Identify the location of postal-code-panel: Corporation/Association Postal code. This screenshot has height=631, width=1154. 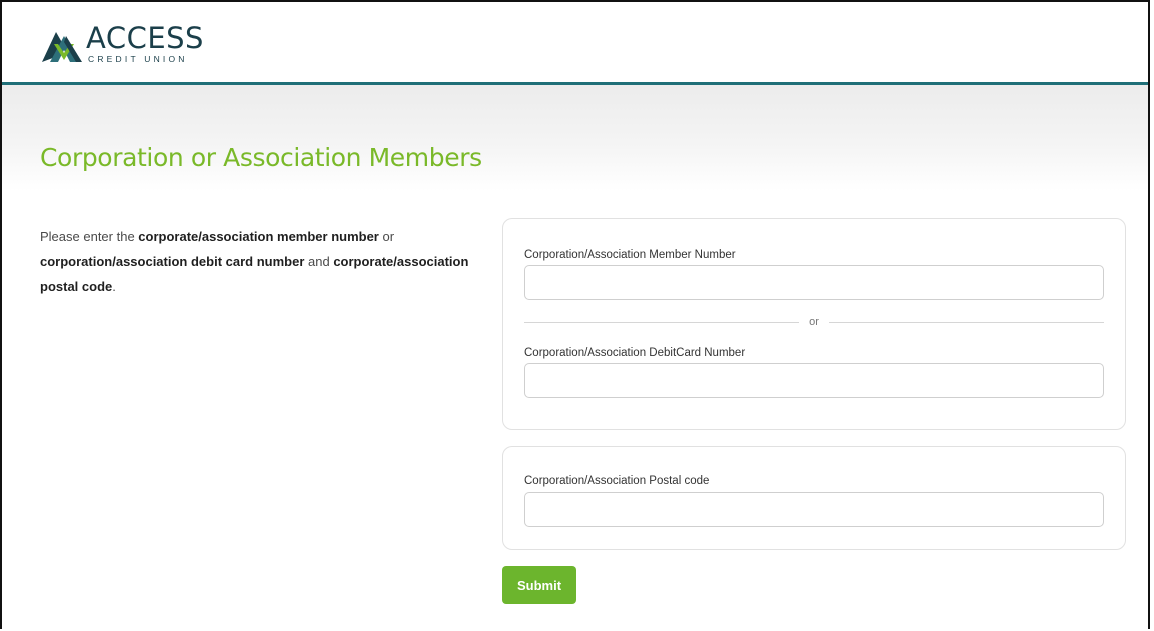
(814, 498).